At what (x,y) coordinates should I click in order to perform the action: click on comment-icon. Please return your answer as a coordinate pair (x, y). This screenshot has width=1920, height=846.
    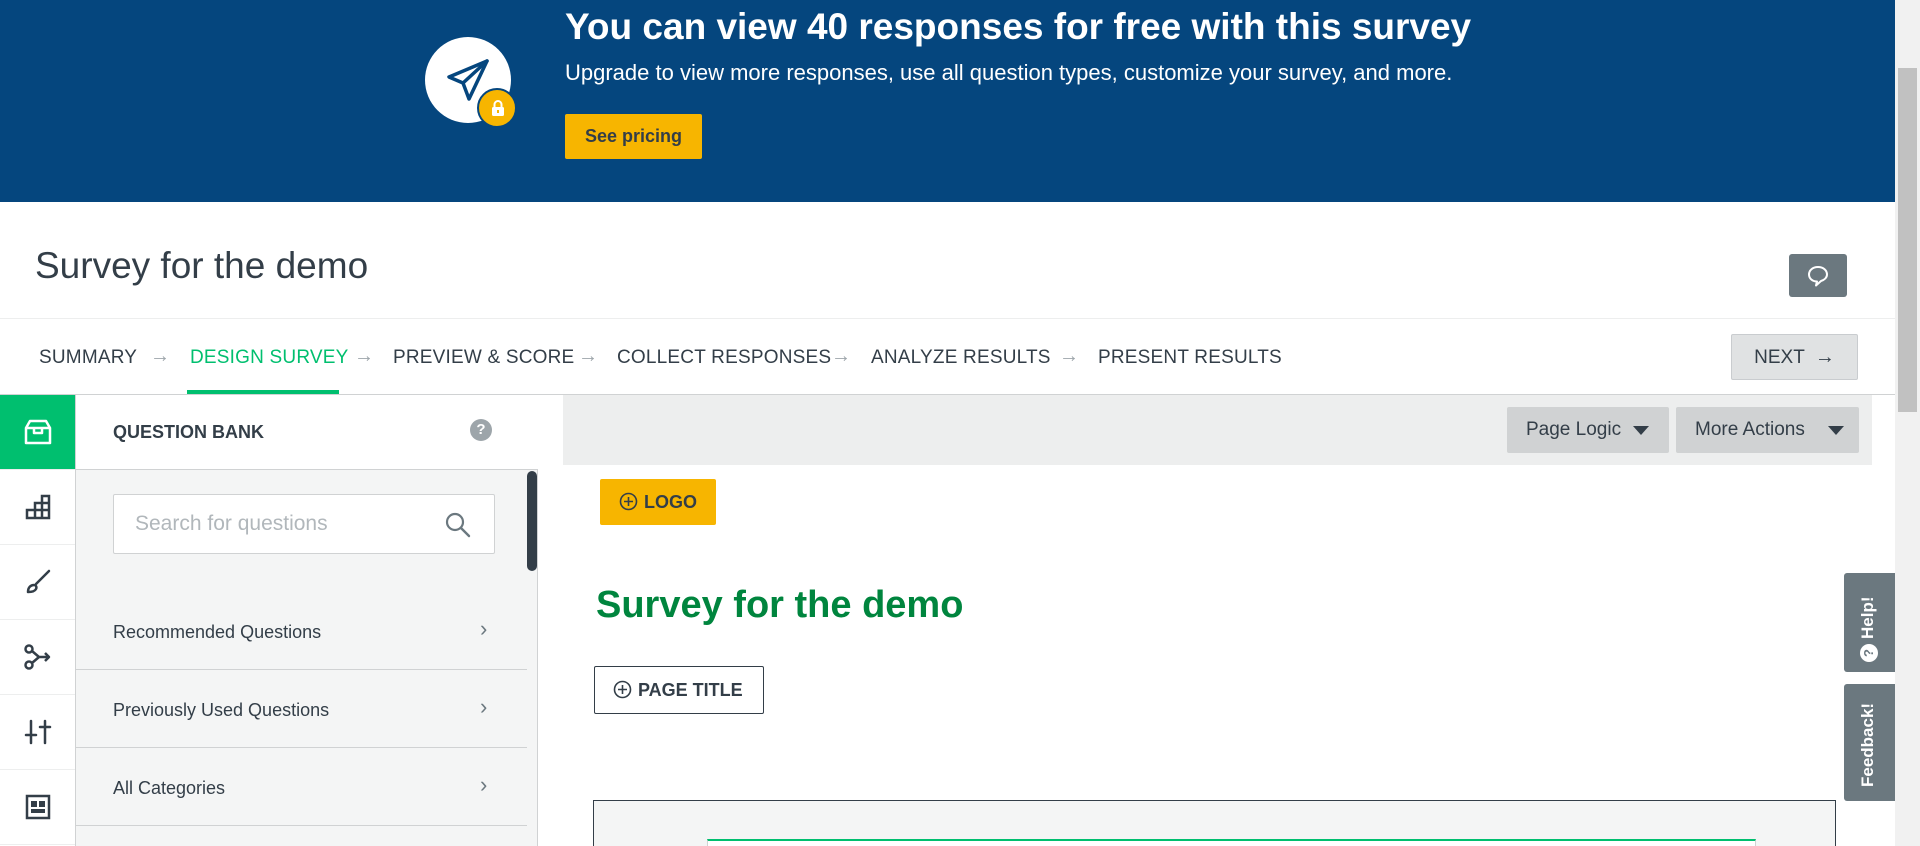
    Looking at the image, I should click on (1818, 276).